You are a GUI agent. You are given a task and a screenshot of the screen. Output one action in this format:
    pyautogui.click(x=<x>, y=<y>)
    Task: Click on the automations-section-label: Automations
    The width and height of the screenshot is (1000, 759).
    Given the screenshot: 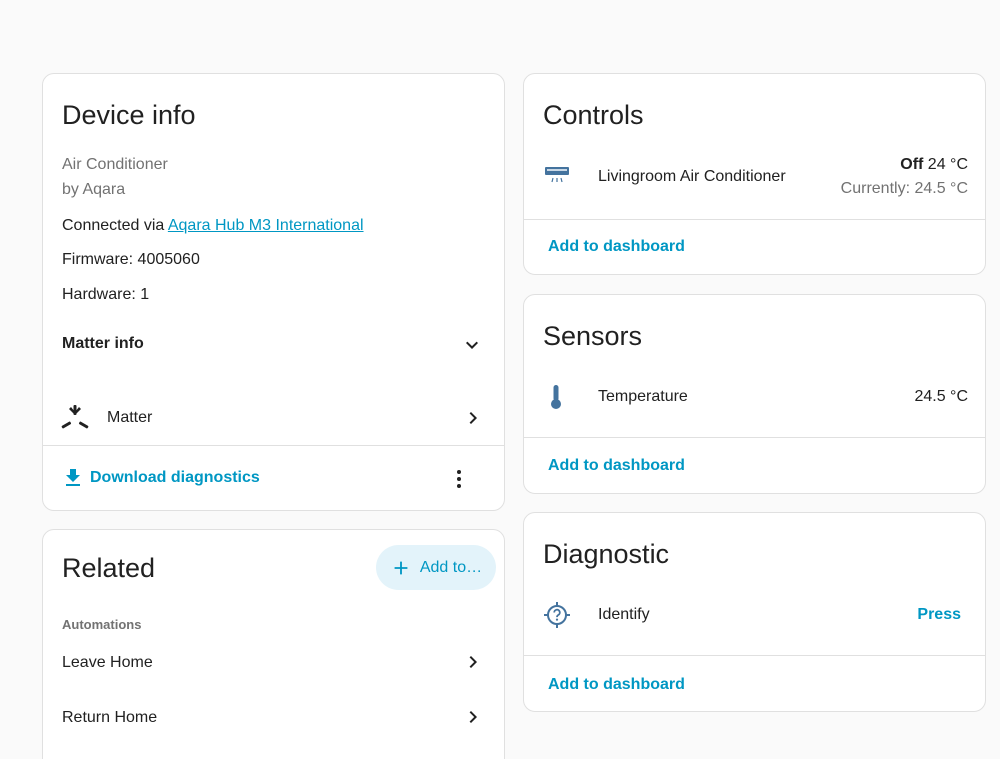 What is the action you would take?
    pyautogui.click(x=102, y=624)
    